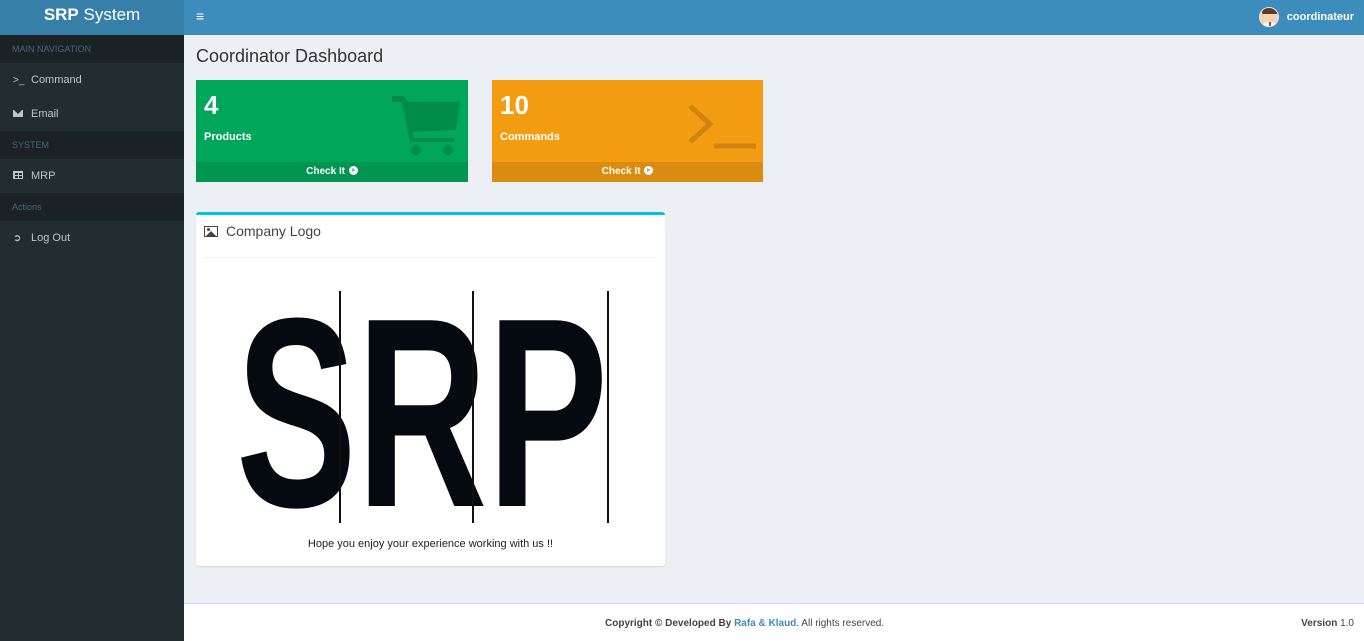 The height and width of the screenshot is (641, 1364). Describe the element at coordinates (22, 114) in the screenshot. I see `envelope-icon` at that location.